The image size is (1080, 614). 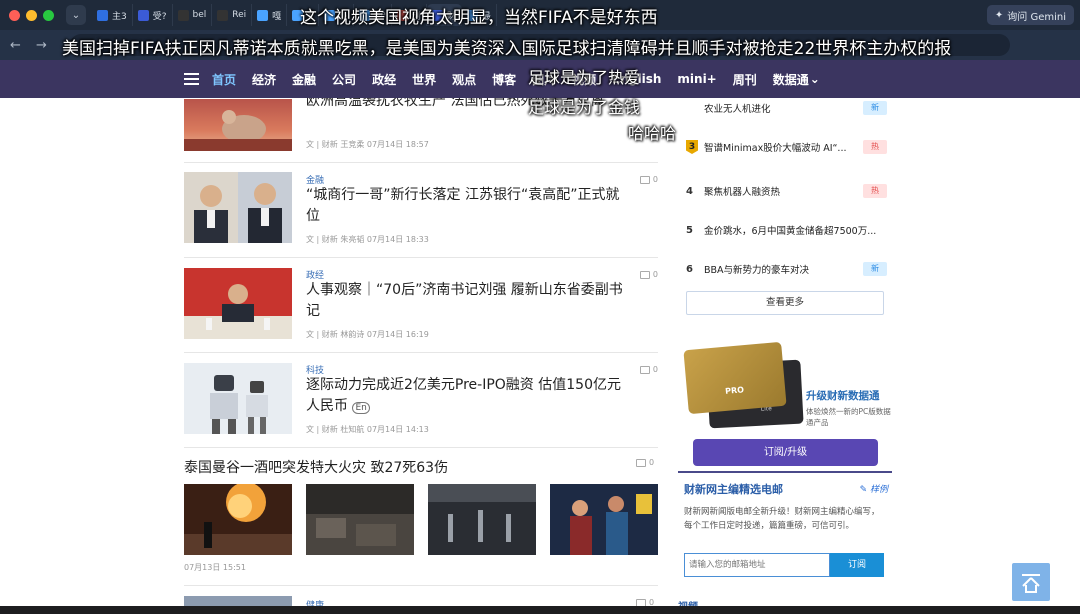 What do you see at coordinates (696, 79) in the screenshot?
I see `nav-item: mini+` at bounding box center [696, 79].